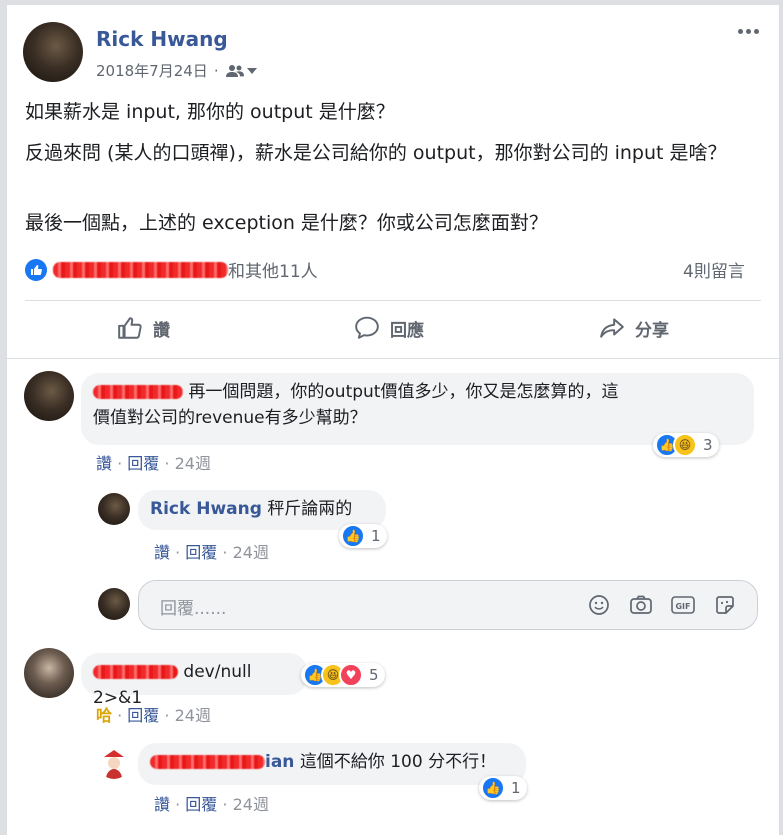 This screenshot has height=835, width=783. I want to click on comment-line-2: 價值對公司的revenue有多少幫助？, so click(230, 418).